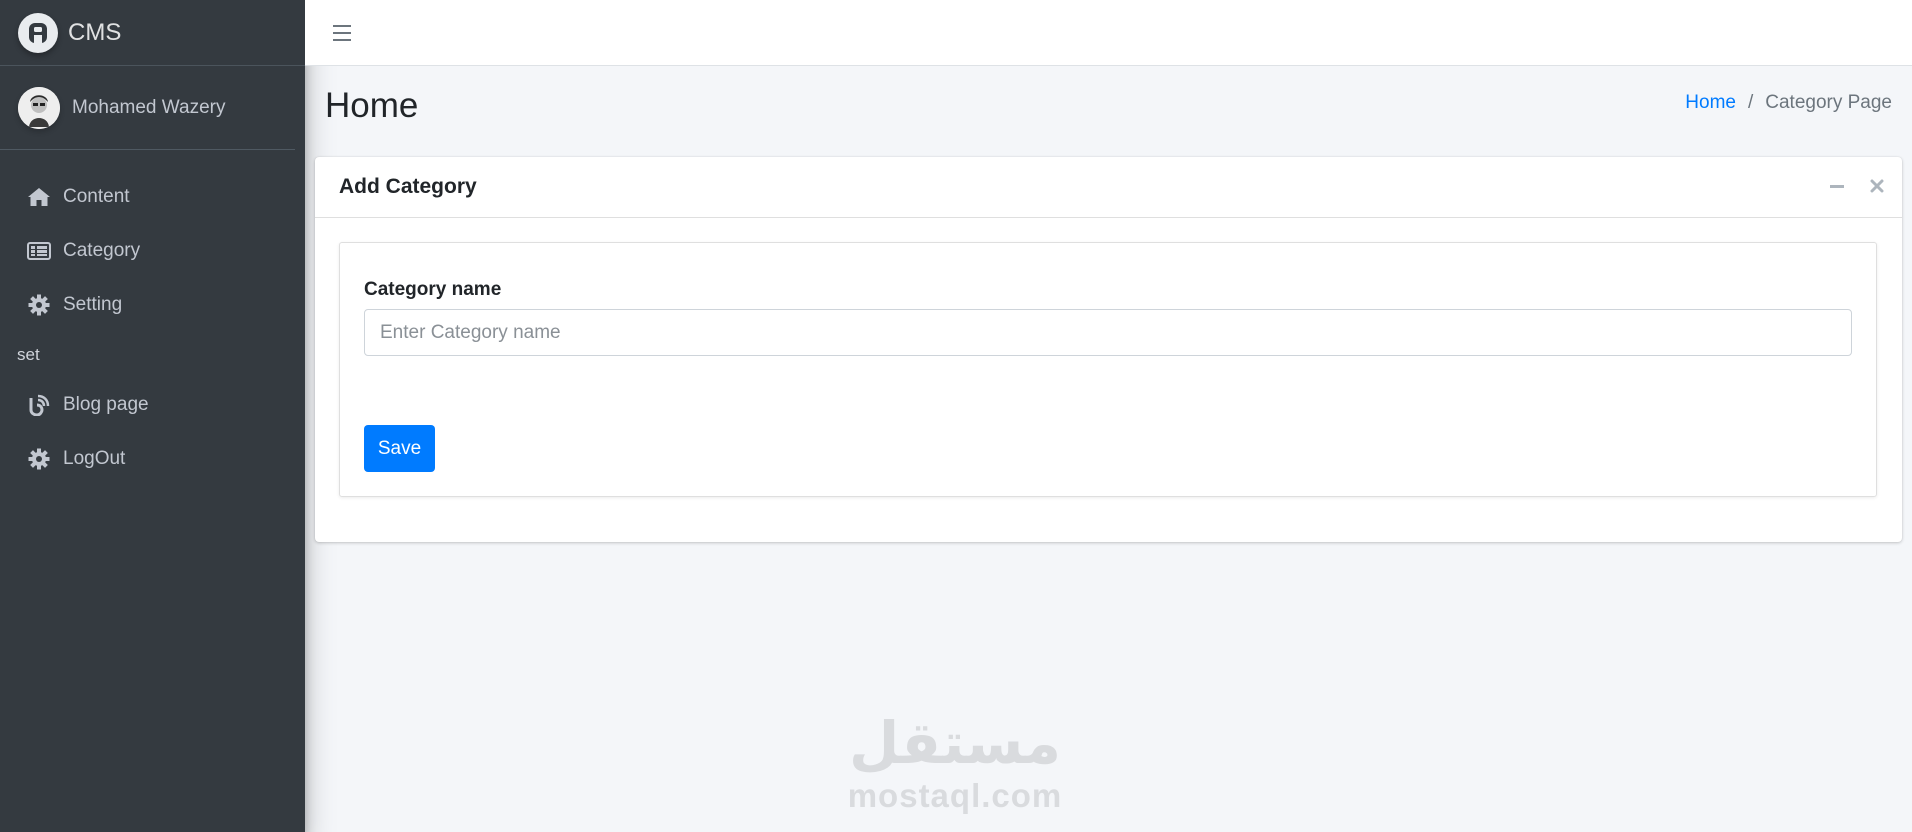  What do you see at coordinates (106, 404) in the screenshot?
I see `sidebar-item-label: Blog page` at bounding box center [106, 404].